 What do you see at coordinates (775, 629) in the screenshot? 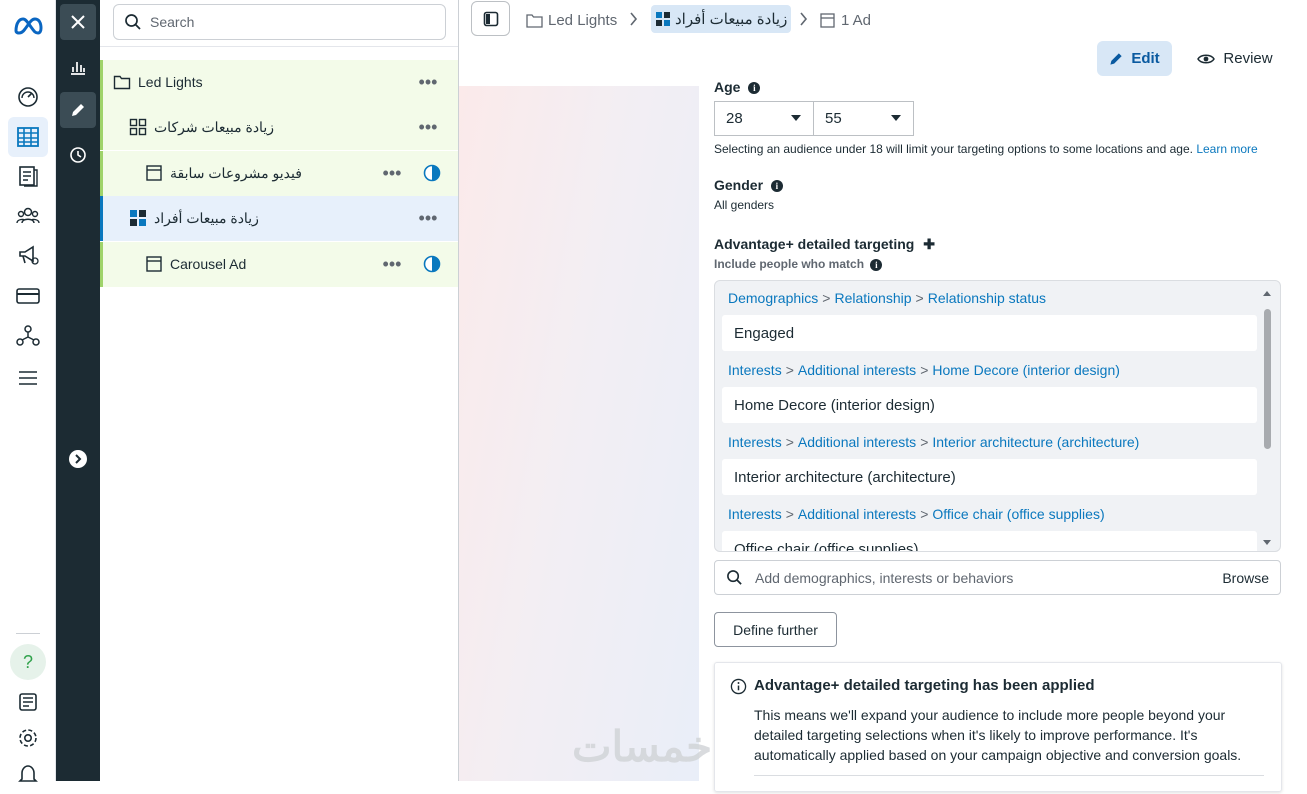
I see `define-further-button: Define further` at bounding box center [775, 629].